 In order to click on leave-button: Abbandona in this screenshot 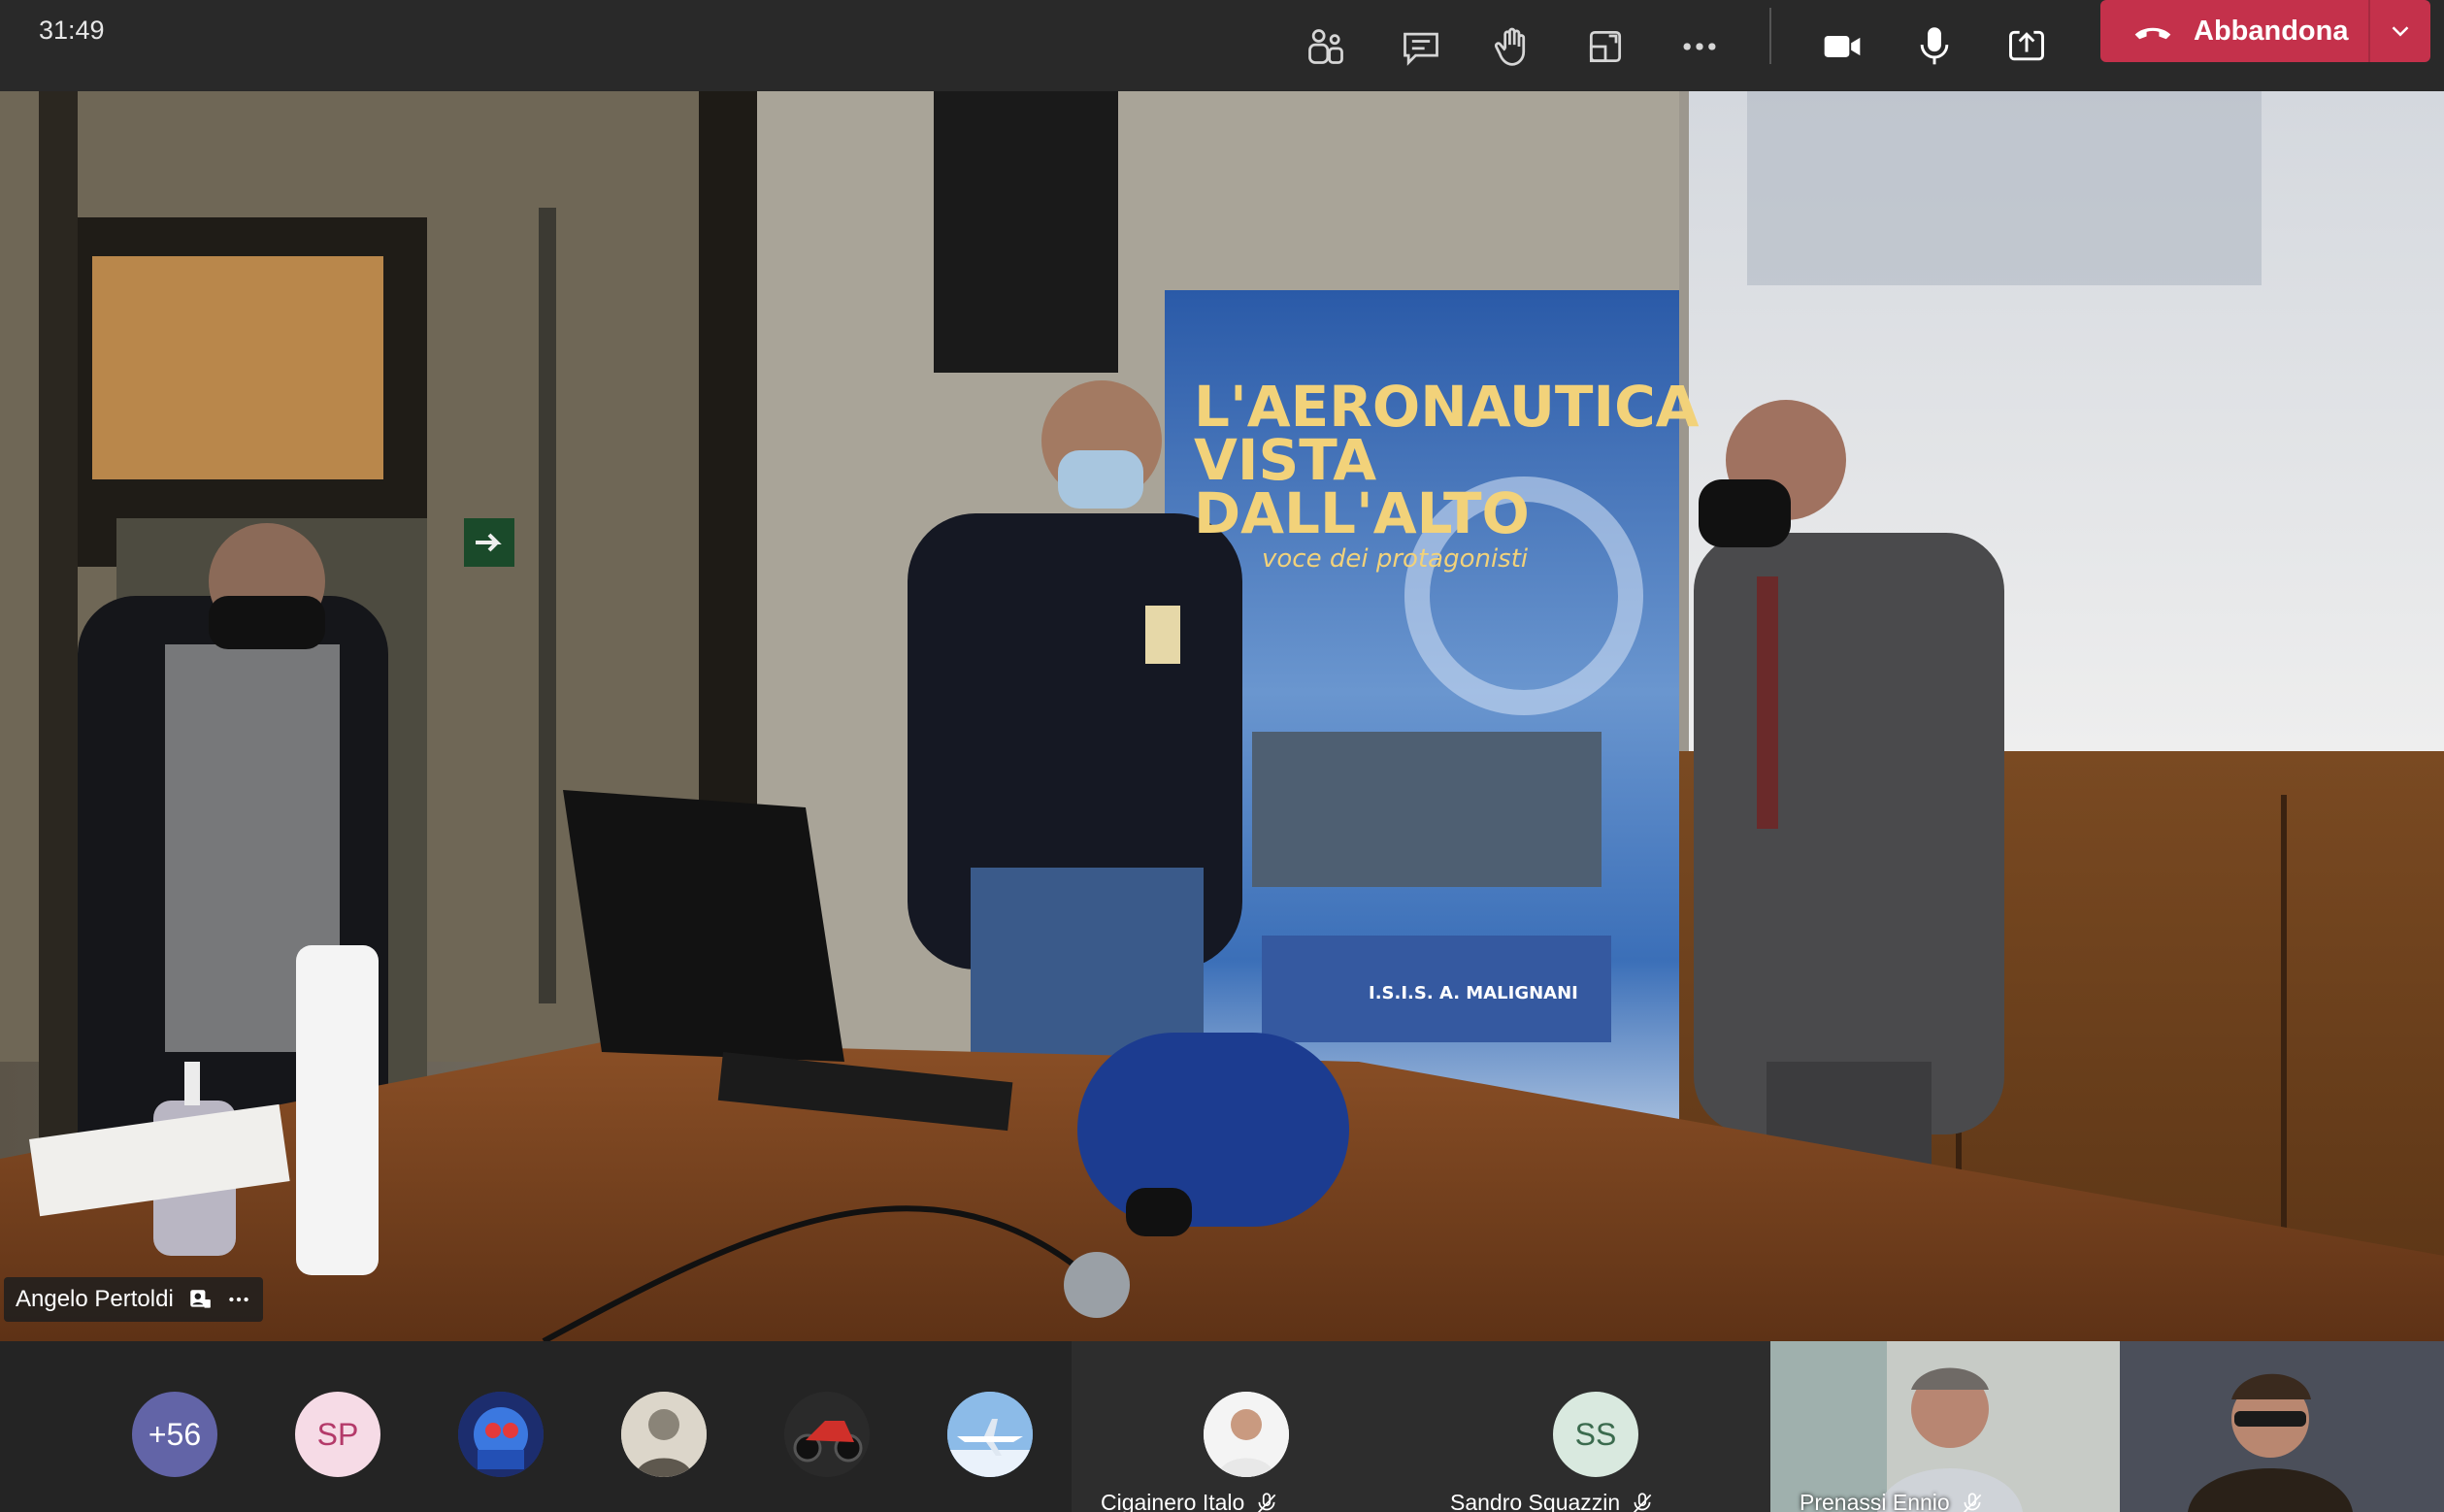, I will do `click(2234, 31)`.